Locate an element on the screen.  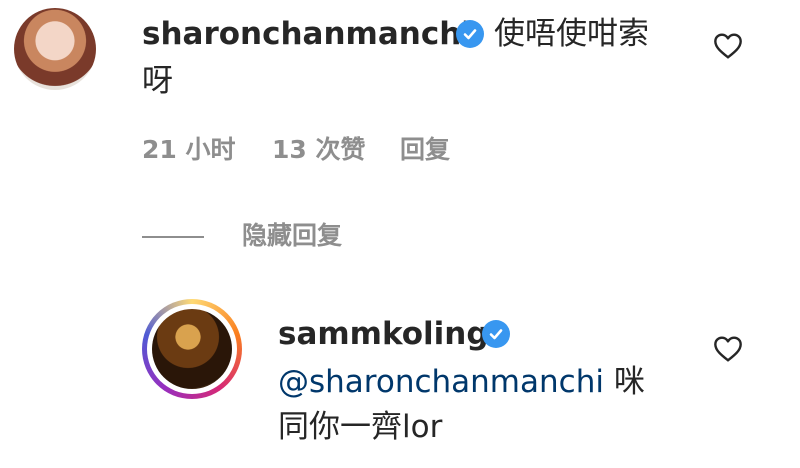
reply-username: sammkoling is located at coordinates (383, 334).